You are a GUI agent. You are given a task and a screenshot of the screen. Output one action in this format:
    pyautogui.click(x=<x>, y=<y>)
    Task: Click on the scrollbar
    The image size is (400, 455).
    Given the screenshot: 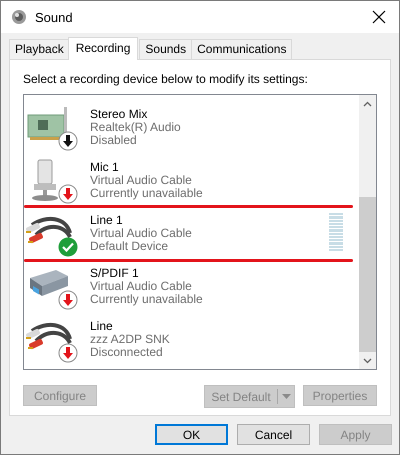 What is the action you would take?
    pyautogui.click(x=367, y=232)
    